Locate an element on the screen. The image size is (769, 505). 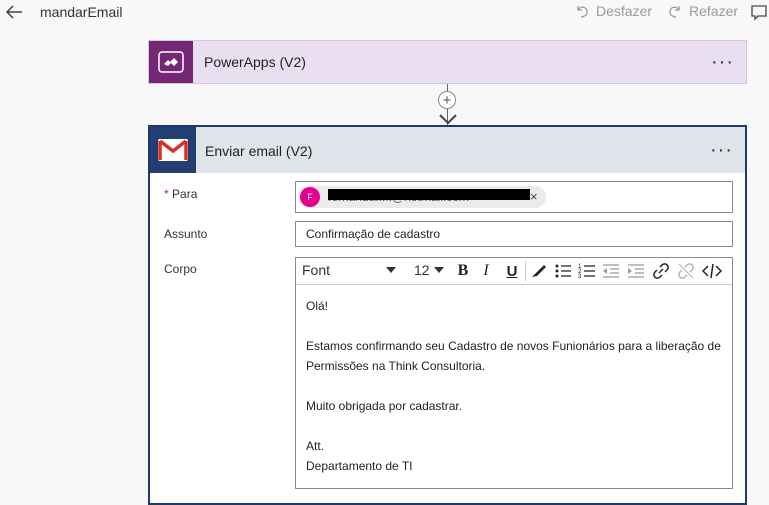
to-field: F fernanda.....@hotmail.com × is located at coordinates (514, 197).